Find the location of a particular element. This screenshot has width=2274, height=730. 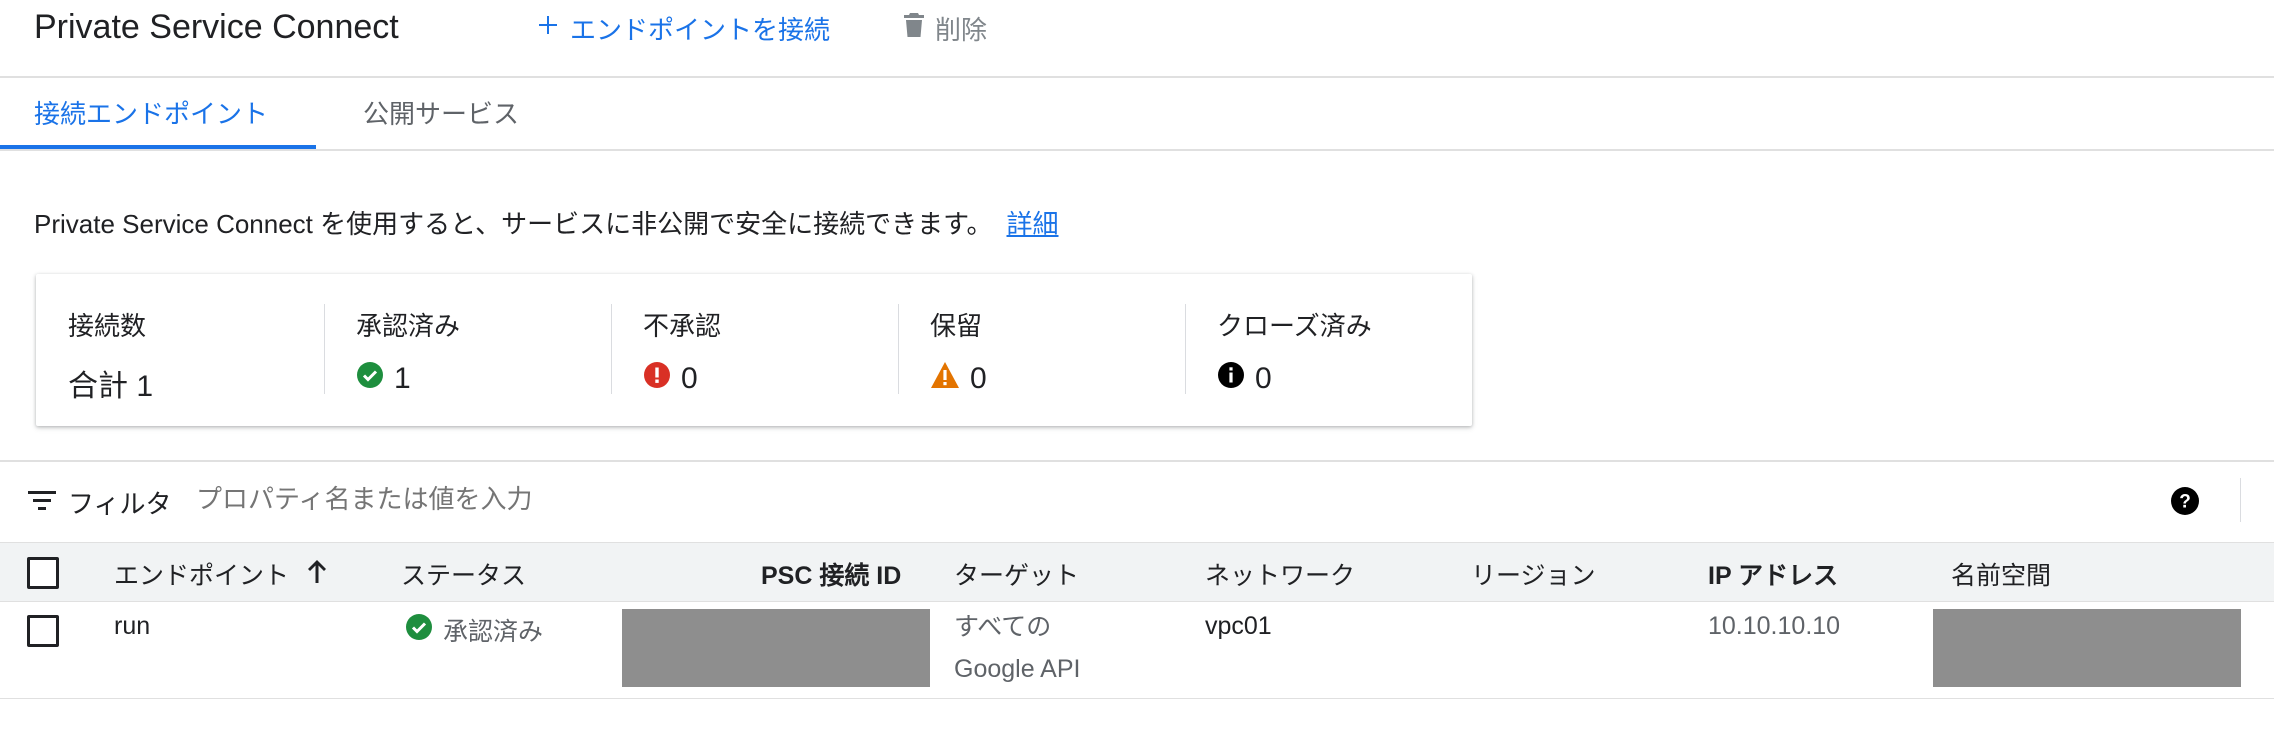

connect-endpoint-label: エンドポイントを接続 is located at coordinates (700, 30).